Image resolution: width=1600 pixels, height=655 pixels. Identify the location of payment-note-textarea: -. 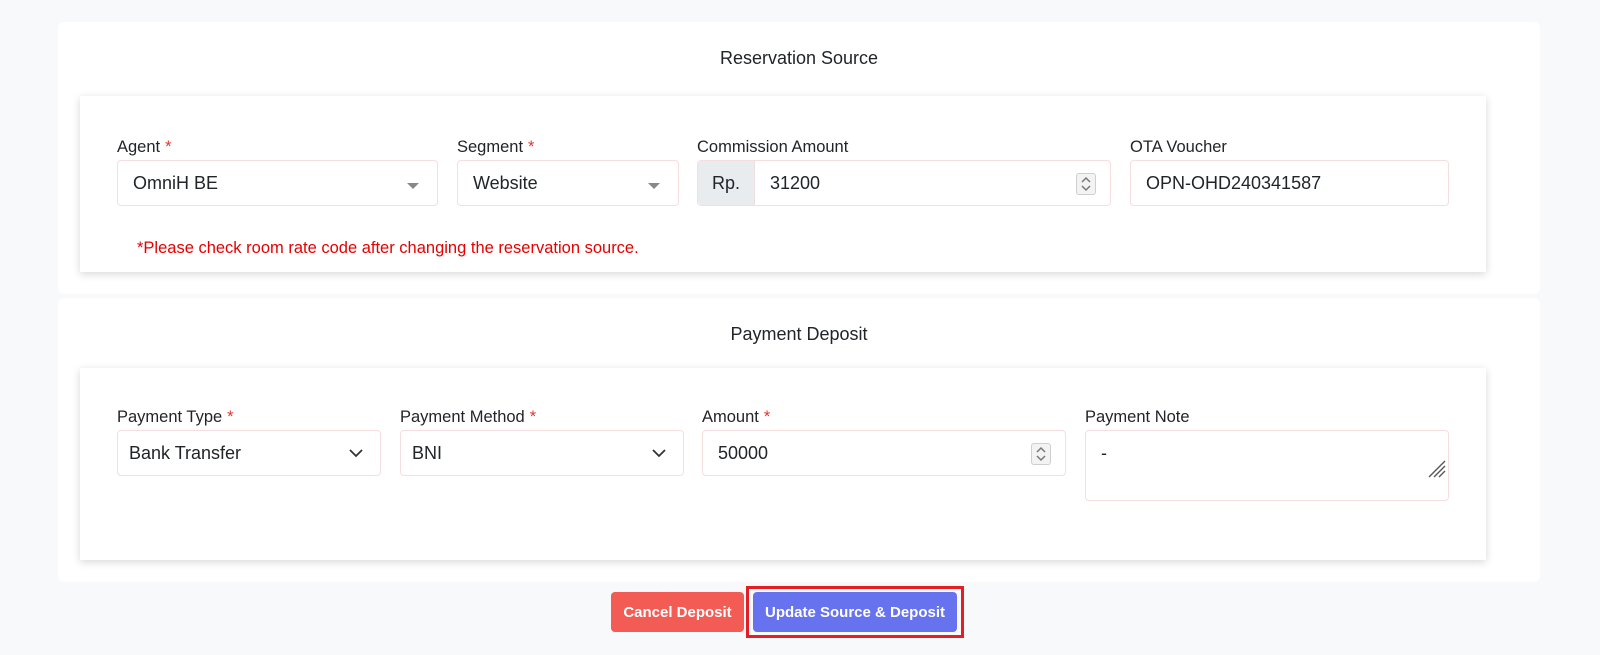
(1267, 465).